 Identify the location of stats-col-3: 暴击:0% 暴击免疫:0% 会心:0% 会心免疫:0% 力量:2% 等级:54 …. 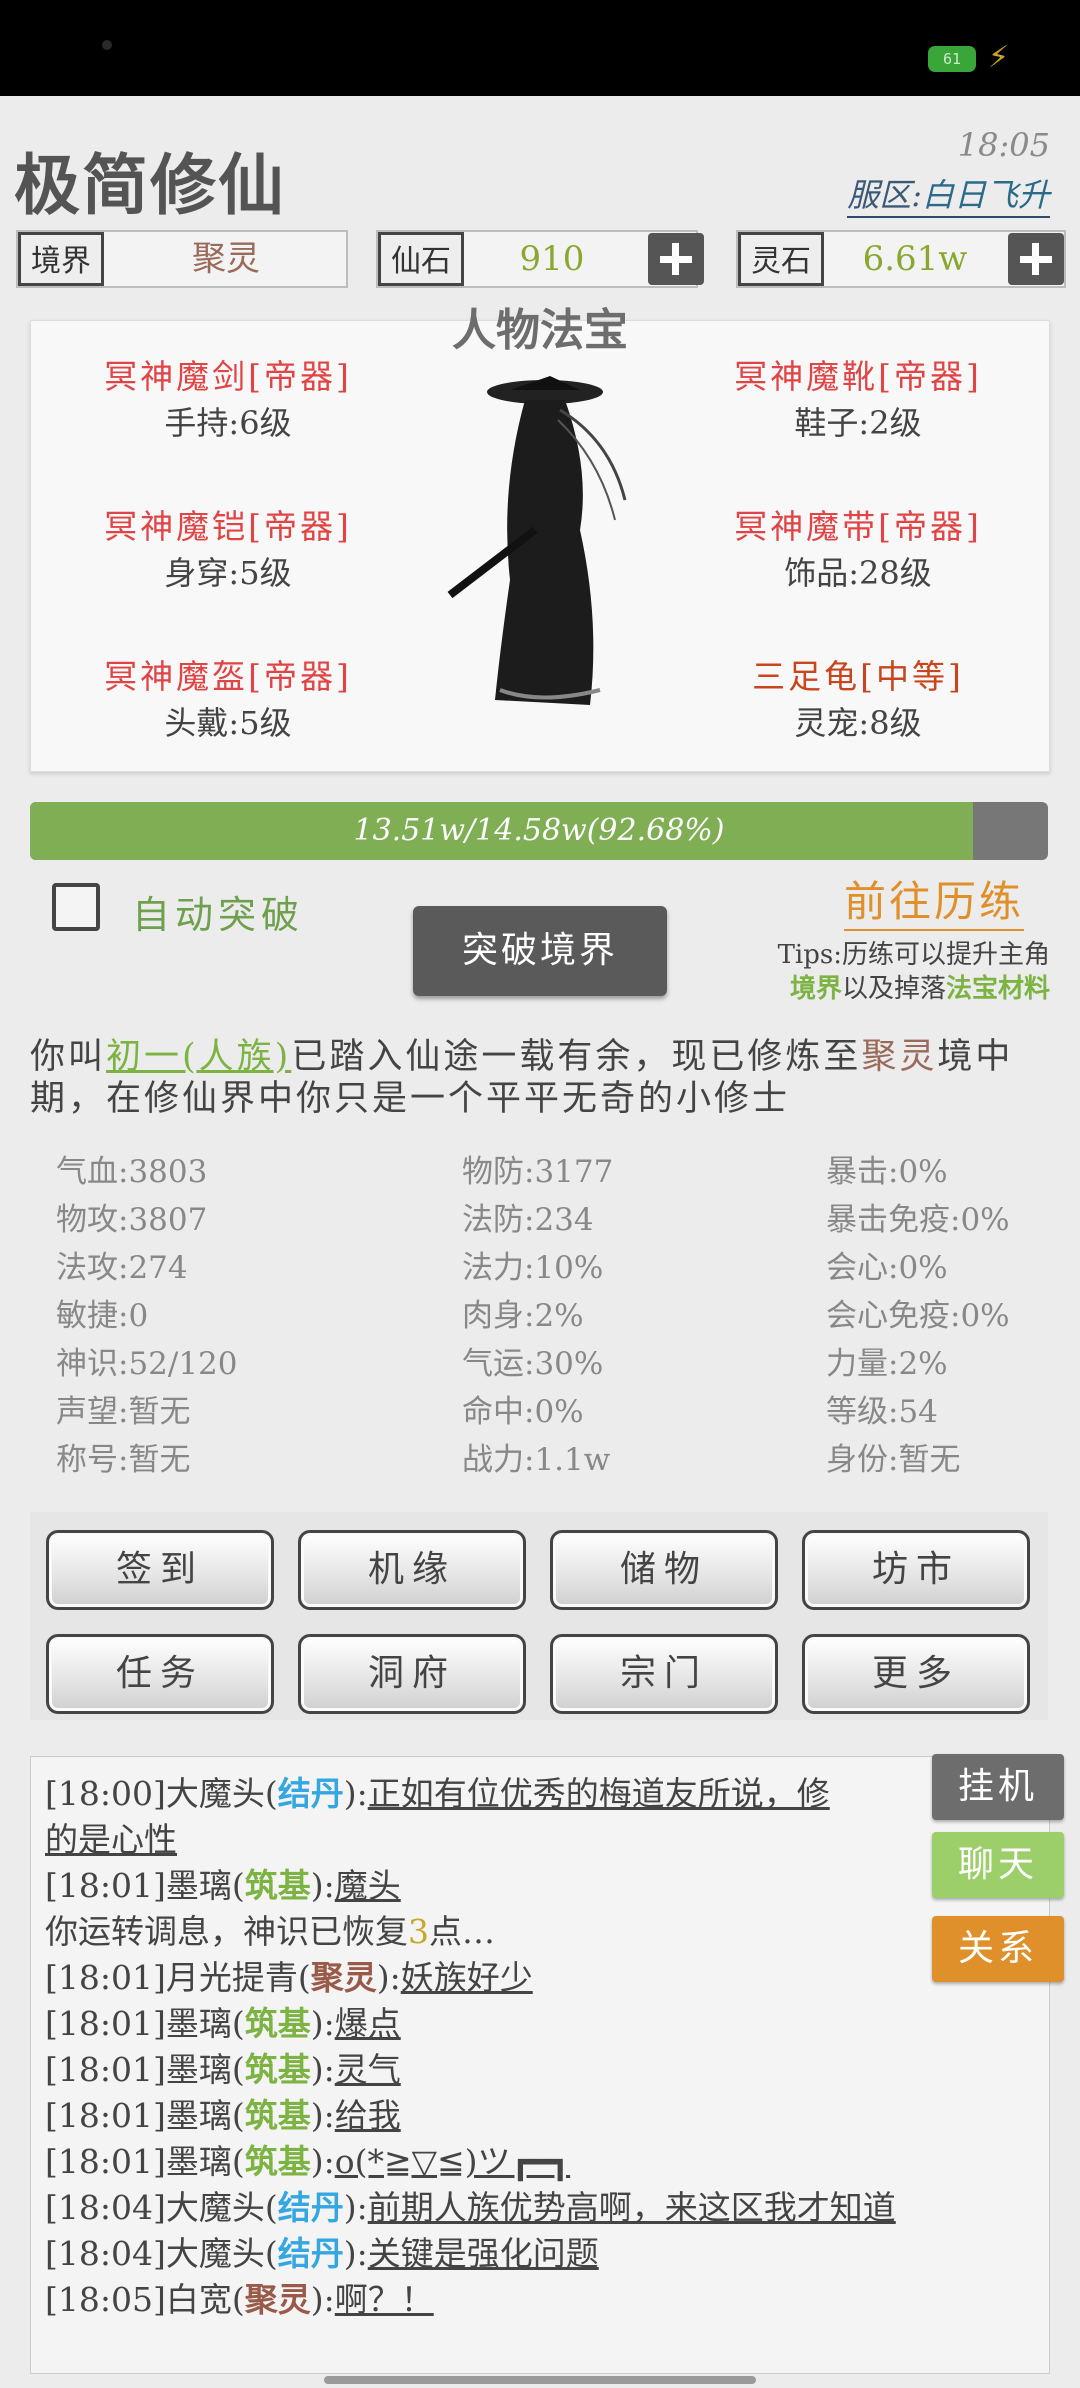
(918, 1316).